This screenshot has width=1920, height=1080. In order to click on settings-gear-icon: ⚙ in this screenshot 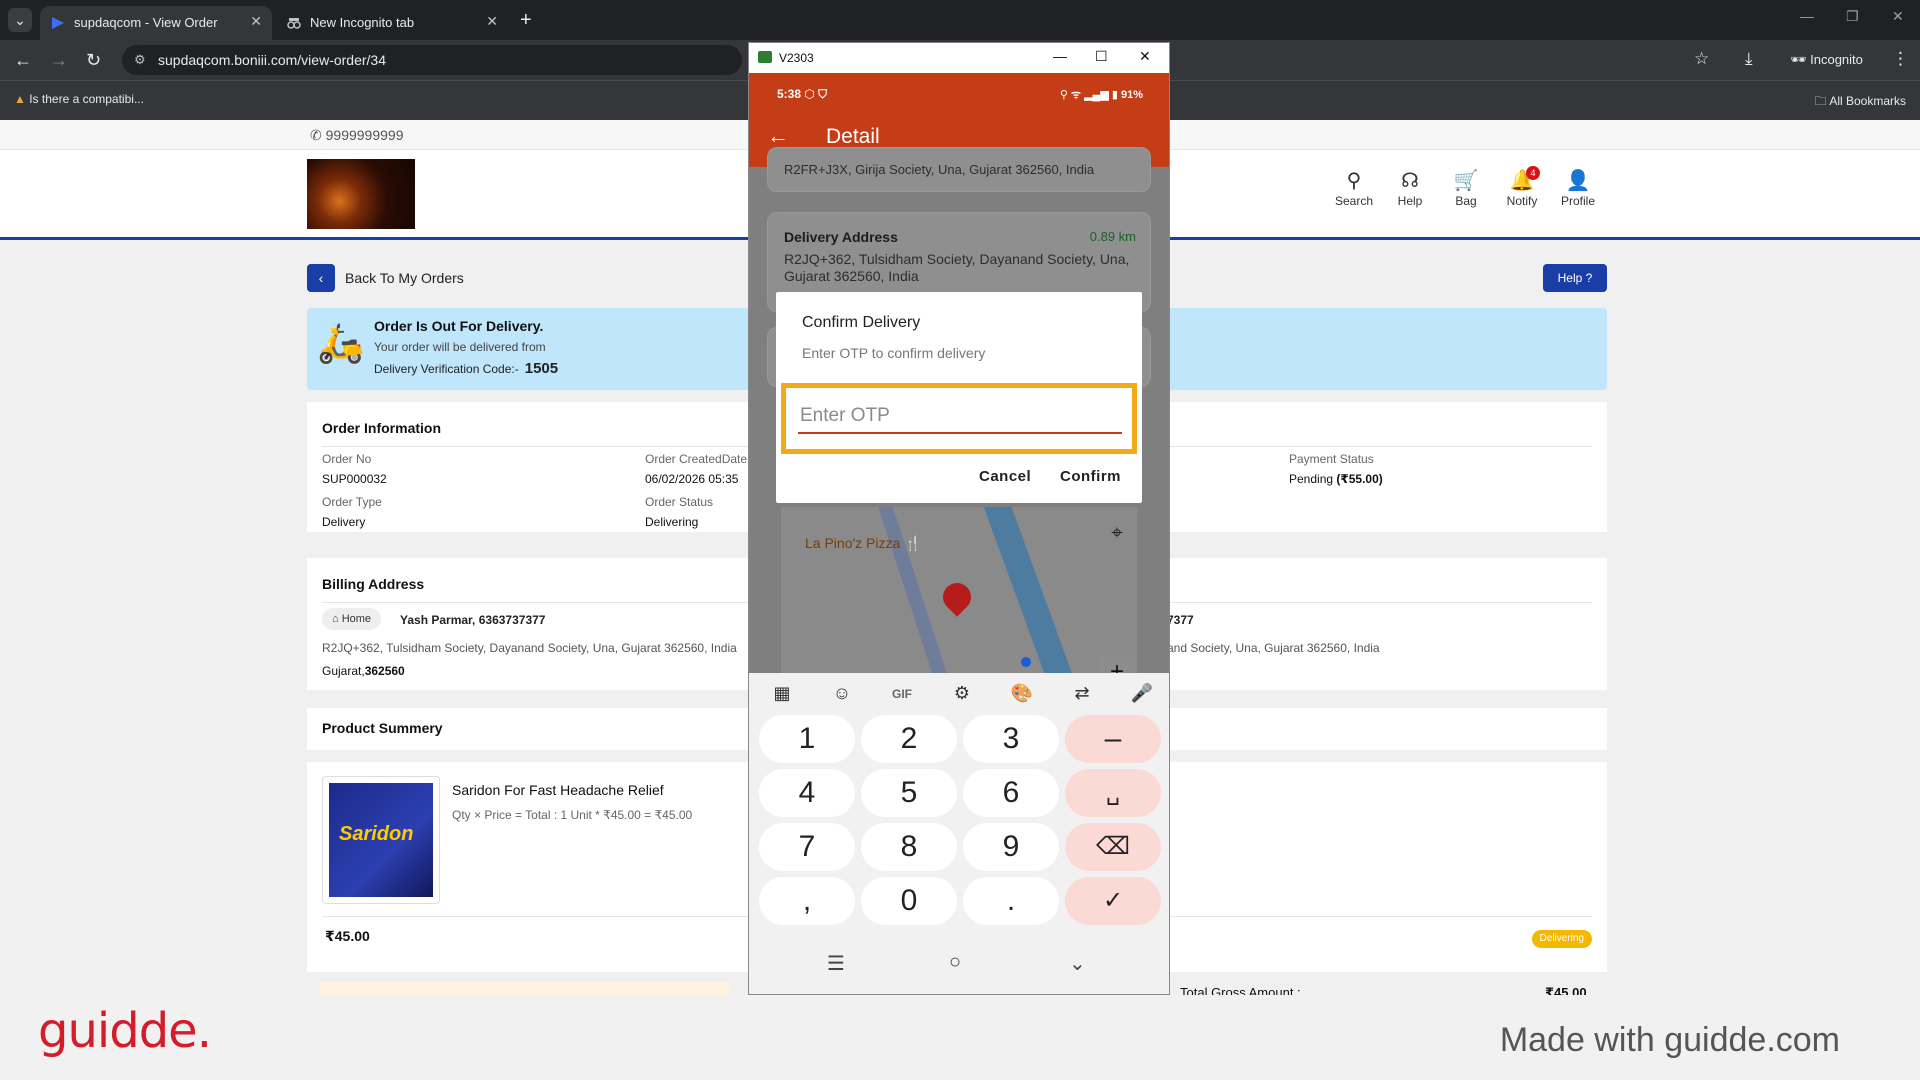, I will do `click(962, 693)`.